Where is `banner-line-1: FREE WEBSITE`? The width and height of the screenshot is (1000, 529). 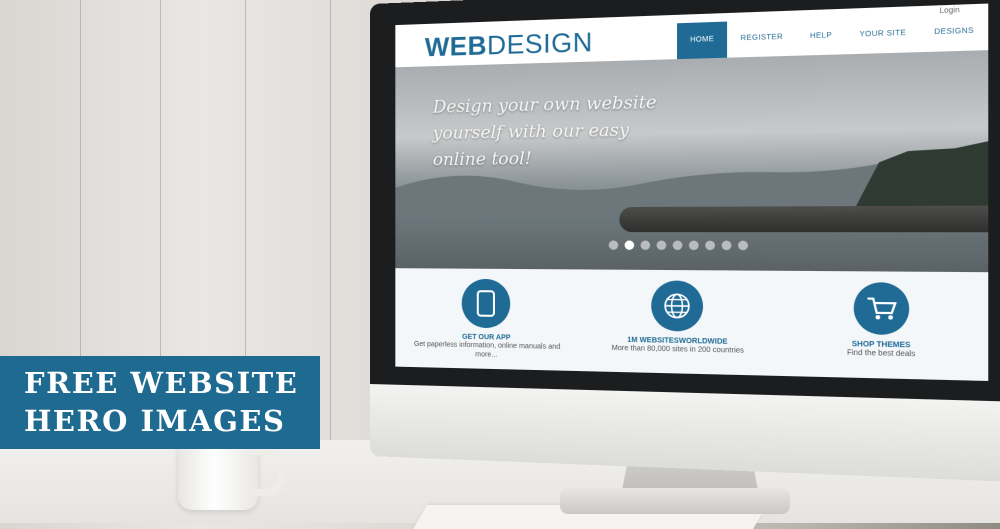 banner-line-1: FREE WEBSITE is located at coordinates (161, 383).